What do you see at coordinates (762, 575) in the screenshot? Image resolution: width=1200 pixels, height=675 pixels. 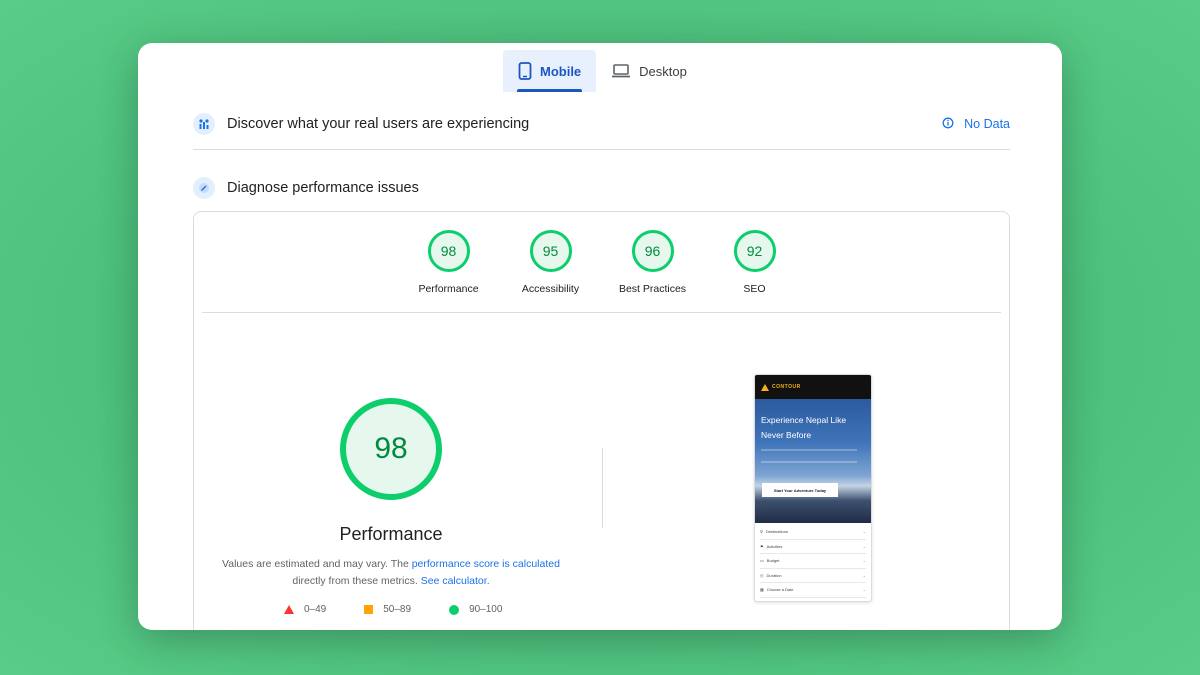 I see `clock-icon: ◷` at bounding box center [762, 575].